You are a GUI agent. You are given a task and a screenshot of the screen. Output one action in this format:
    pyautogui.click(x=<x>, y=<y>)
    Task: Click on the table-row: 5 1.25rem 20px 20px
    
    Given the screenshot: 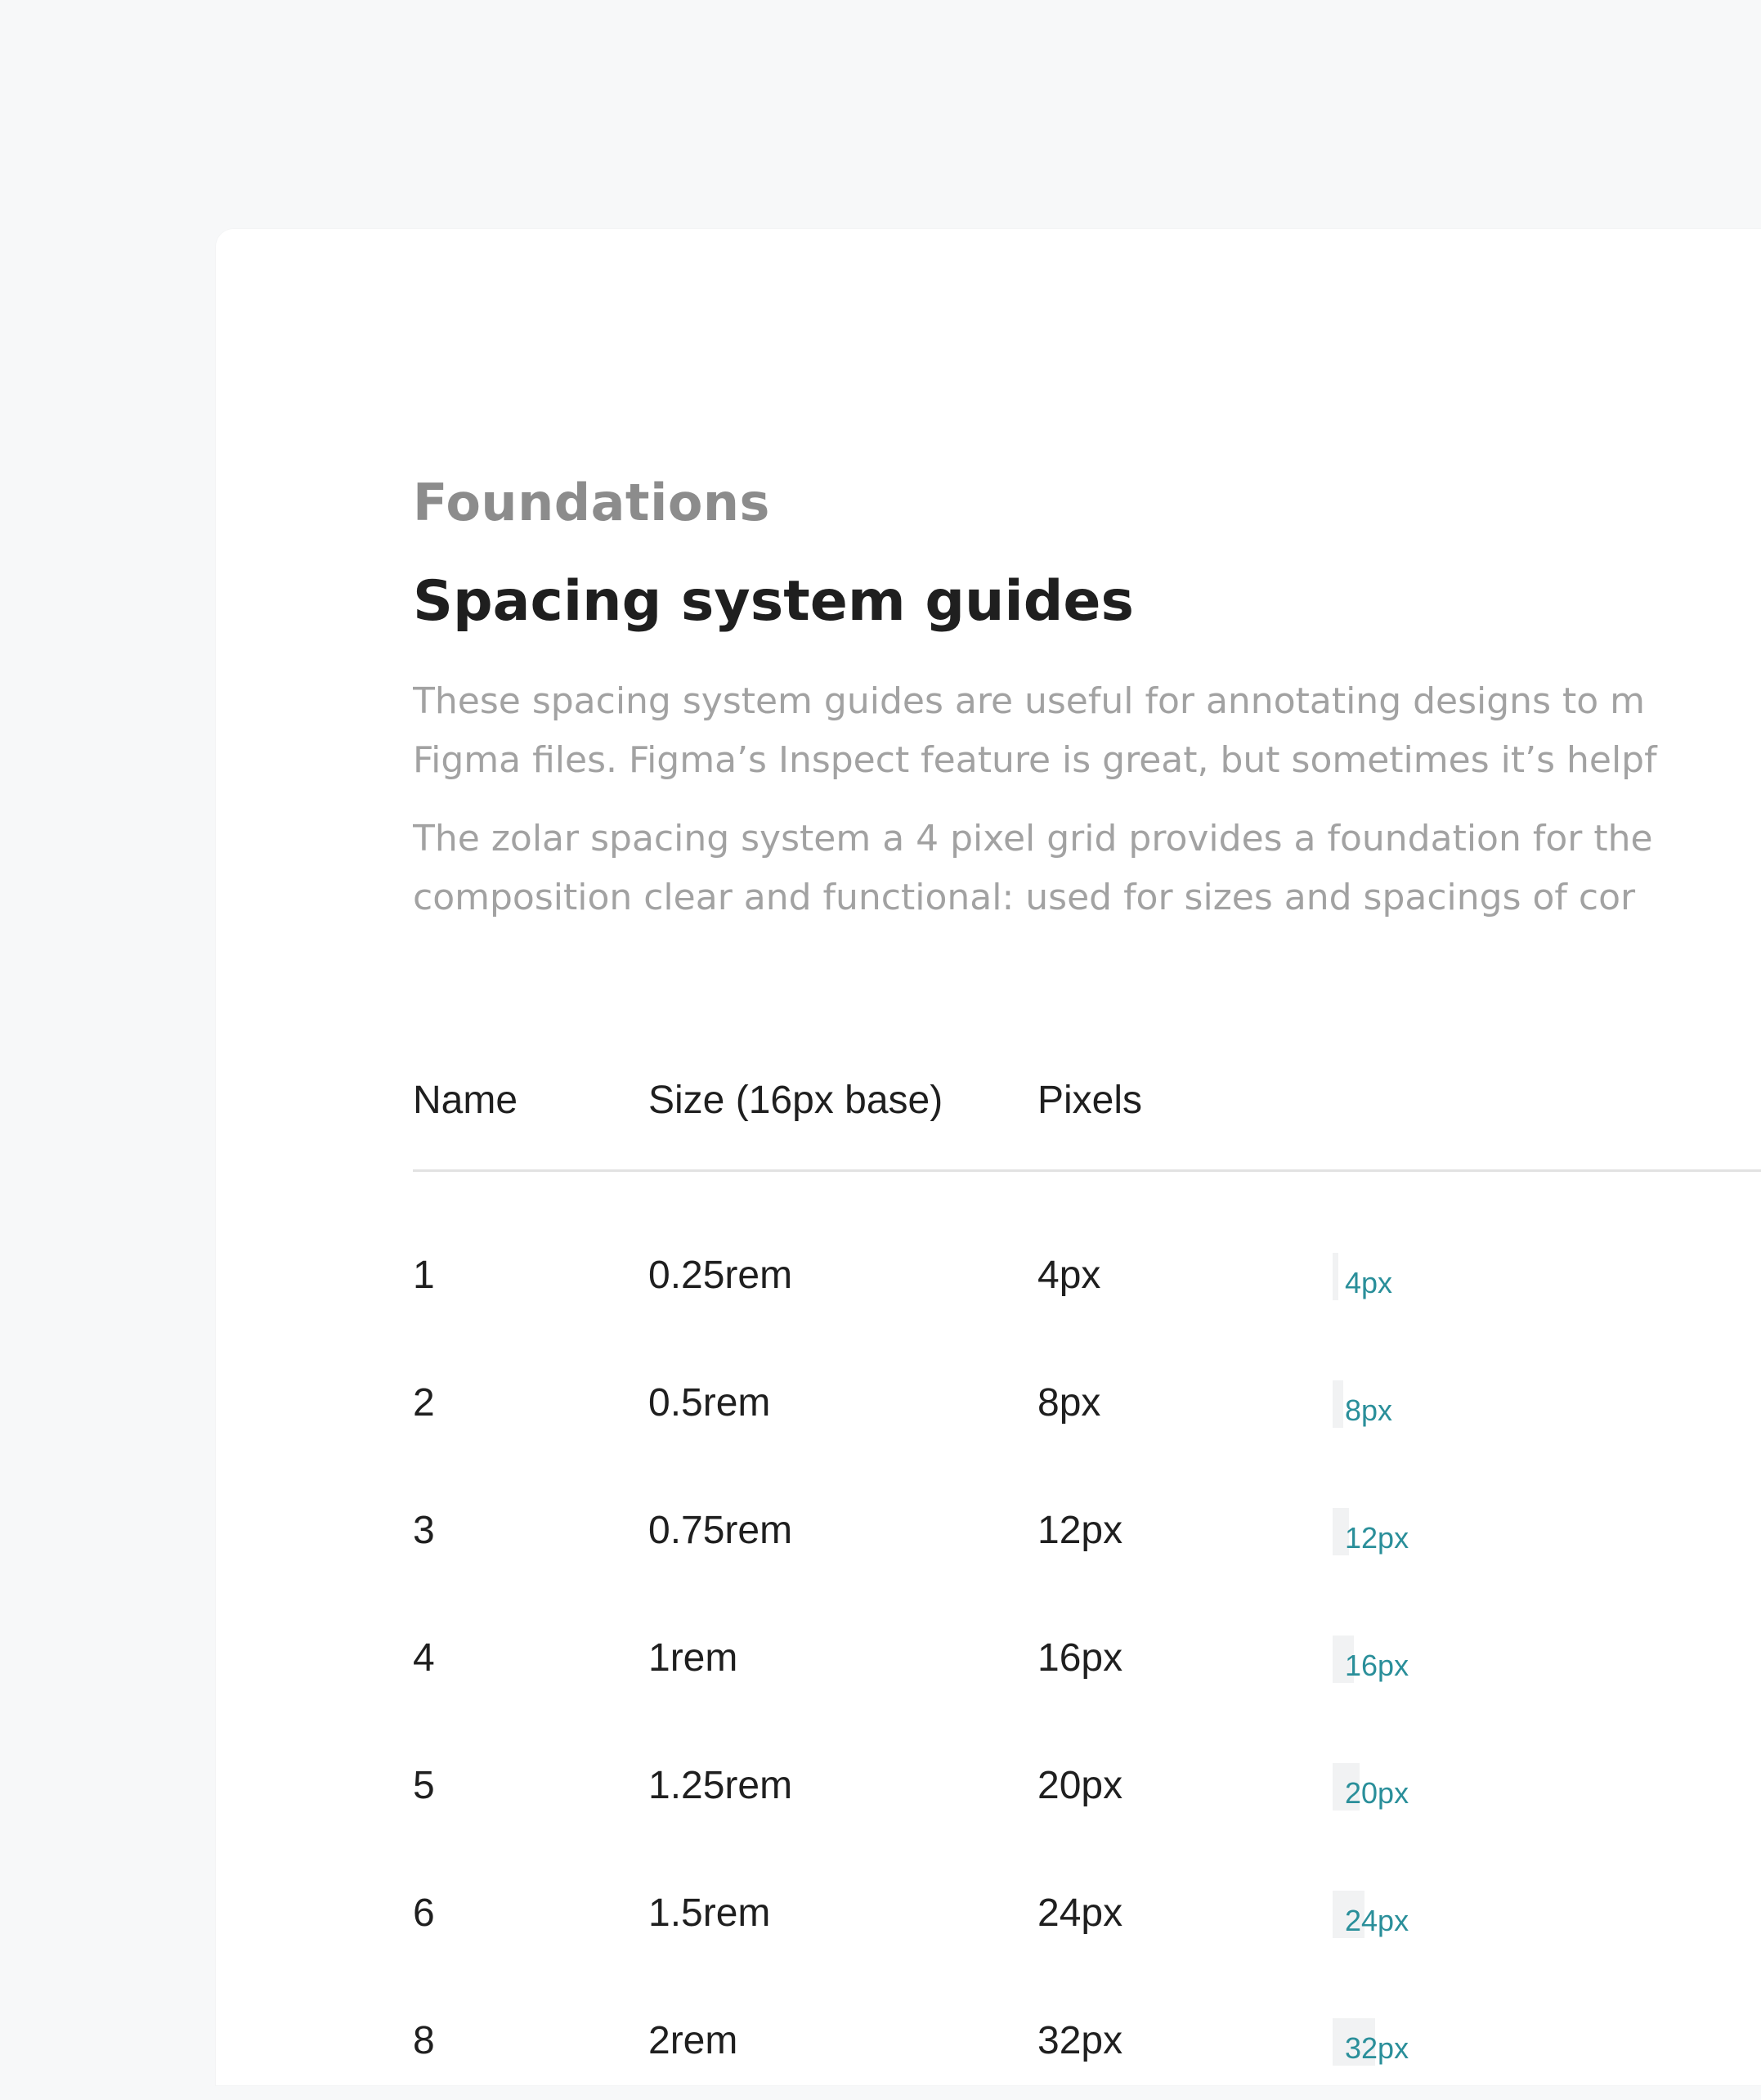 What is the action you would take?
    pyautogui.click(x=880, y=1804)
    